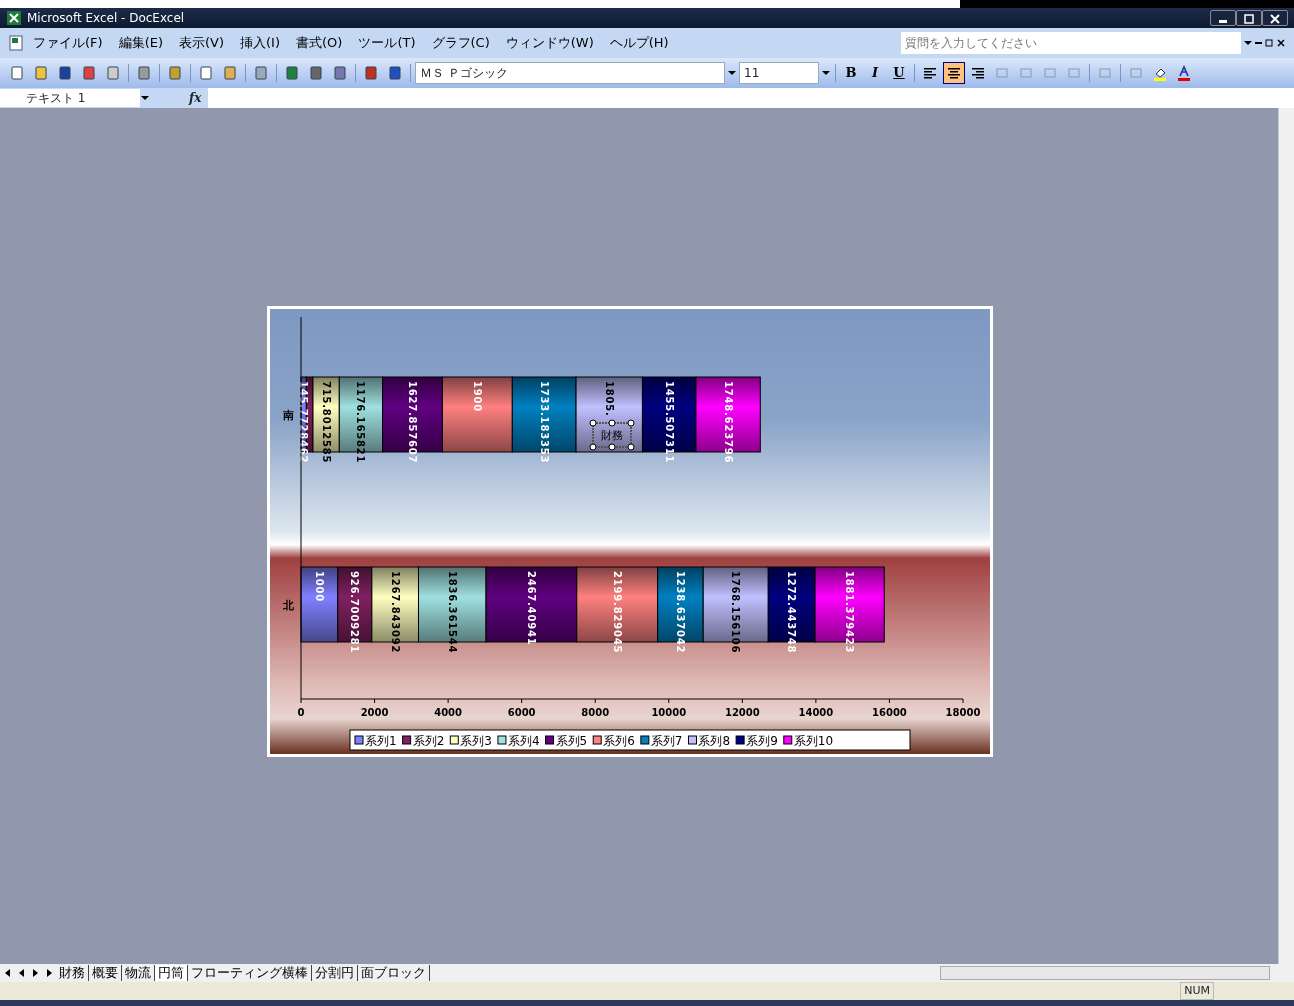 The height and width of the screenshot is (1006, 1294). What do you see at coordinates (963, 712) in the screenshot?
I see `tick-label: 18000` at bounding box center [963, 712].